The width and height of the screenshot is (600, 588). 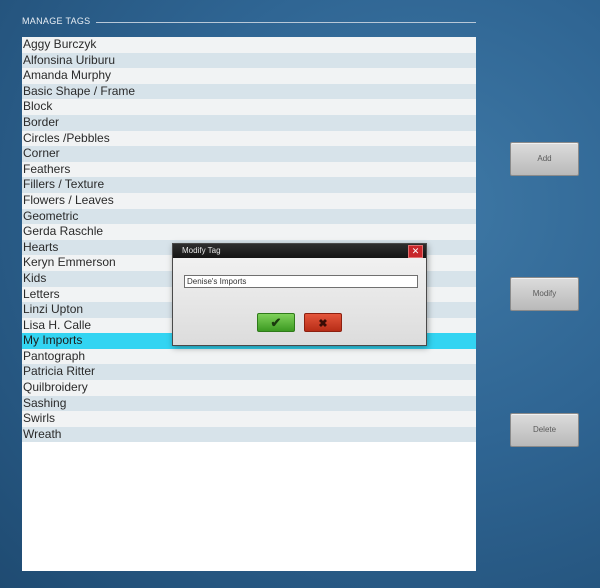 I want to click on close-button: ✕, so click(x=415, y=251).